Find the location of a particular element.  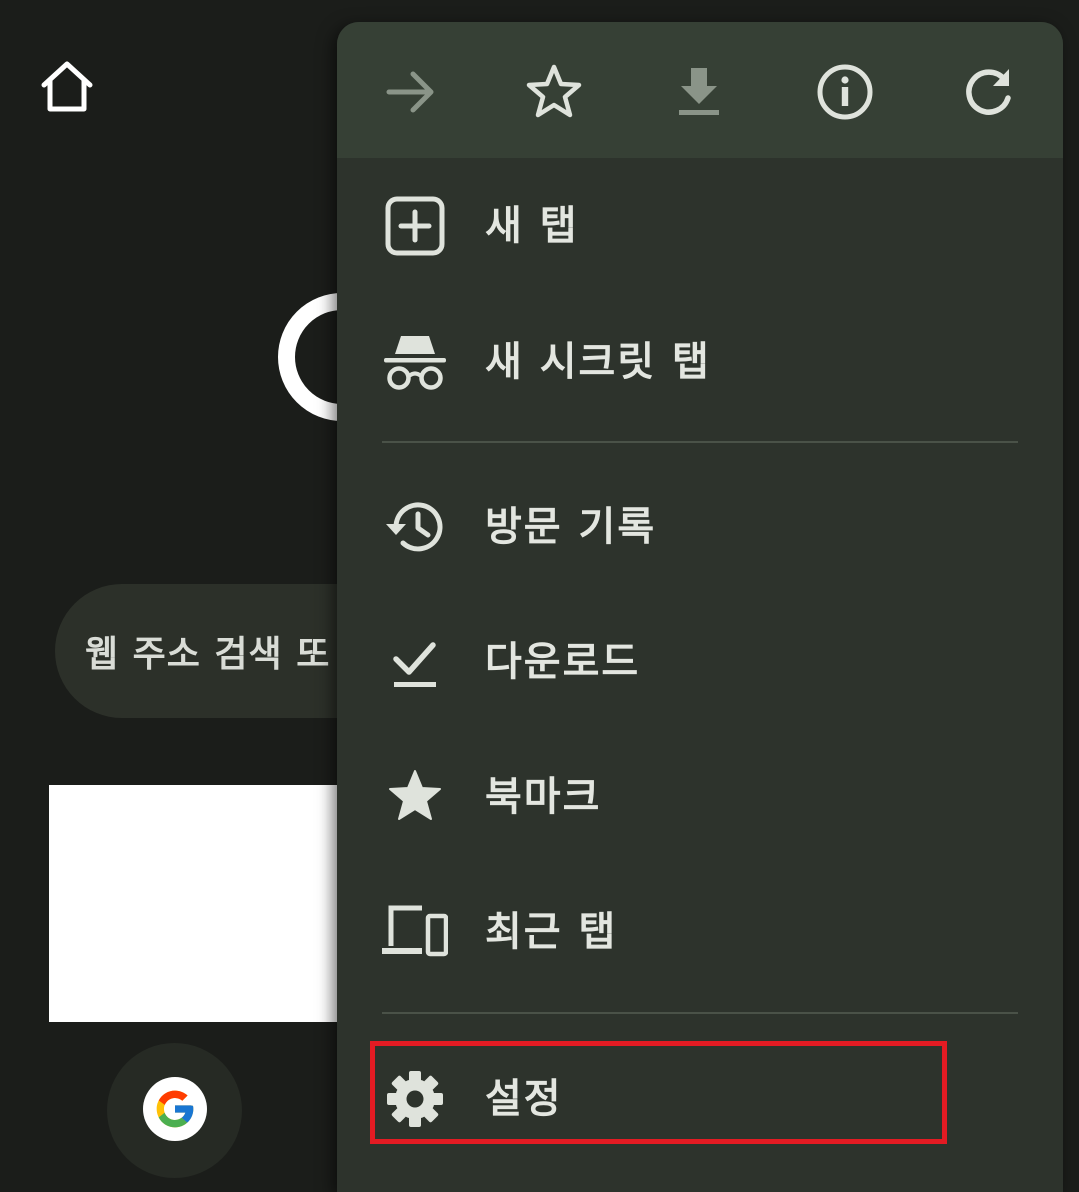

forward-button is located at coordinates (411, 92).